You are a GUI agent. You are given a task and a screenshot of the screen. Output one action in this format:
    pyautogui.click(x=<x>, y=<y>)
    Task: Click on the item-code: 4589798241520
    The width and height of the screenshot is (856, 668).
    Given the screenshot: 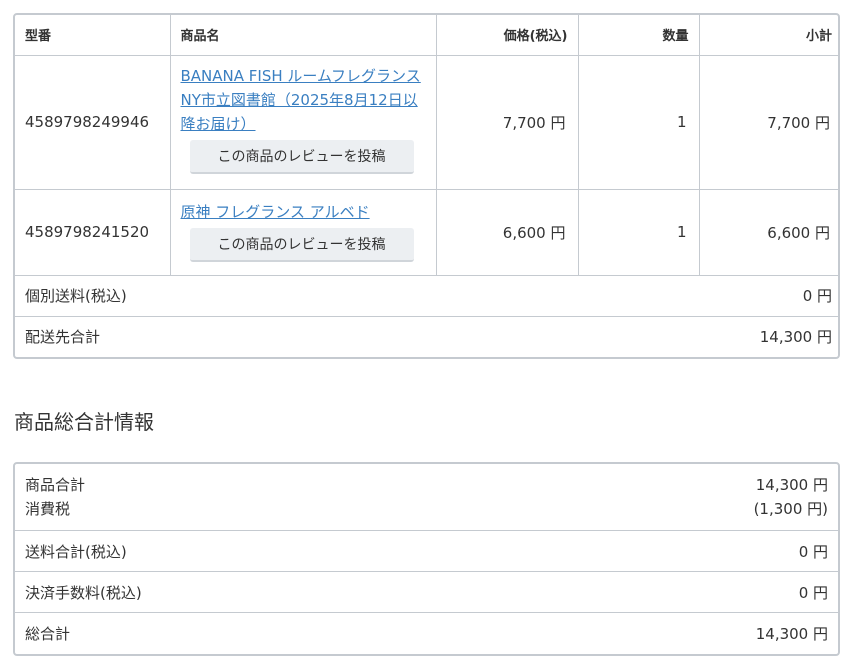 What is the action you would take?
    pyautogui.click(x=93, y=232)
    